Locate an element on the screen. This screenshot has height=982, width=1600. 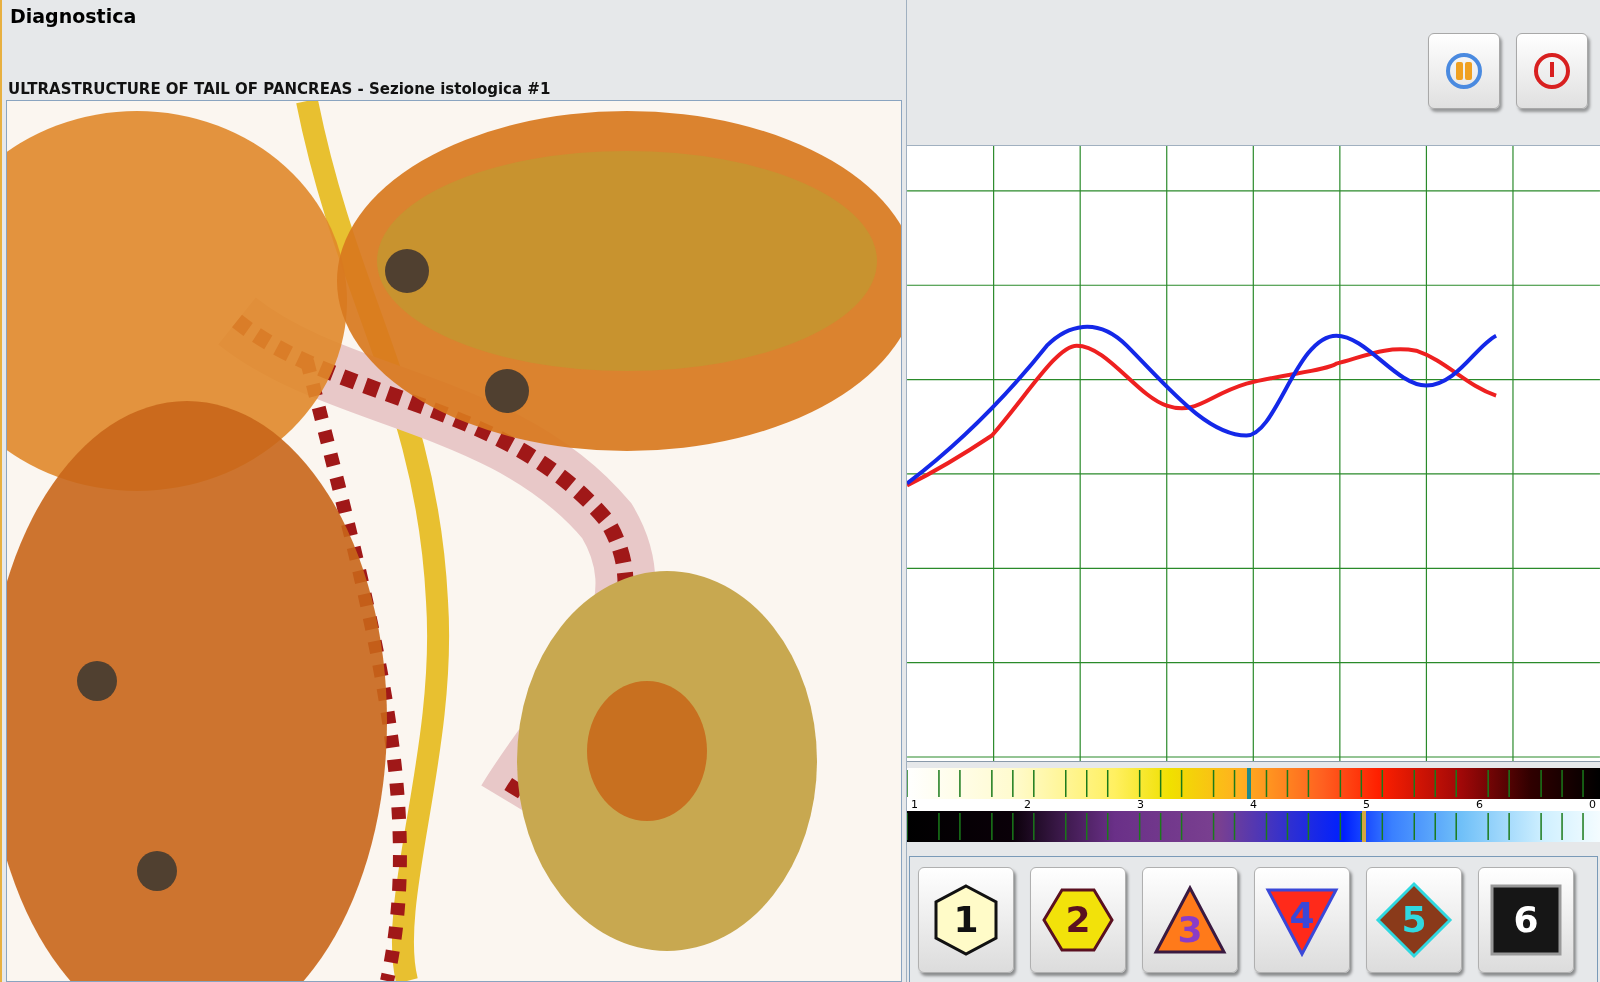
level-button: 6 is located at coordinates (1526, 920).